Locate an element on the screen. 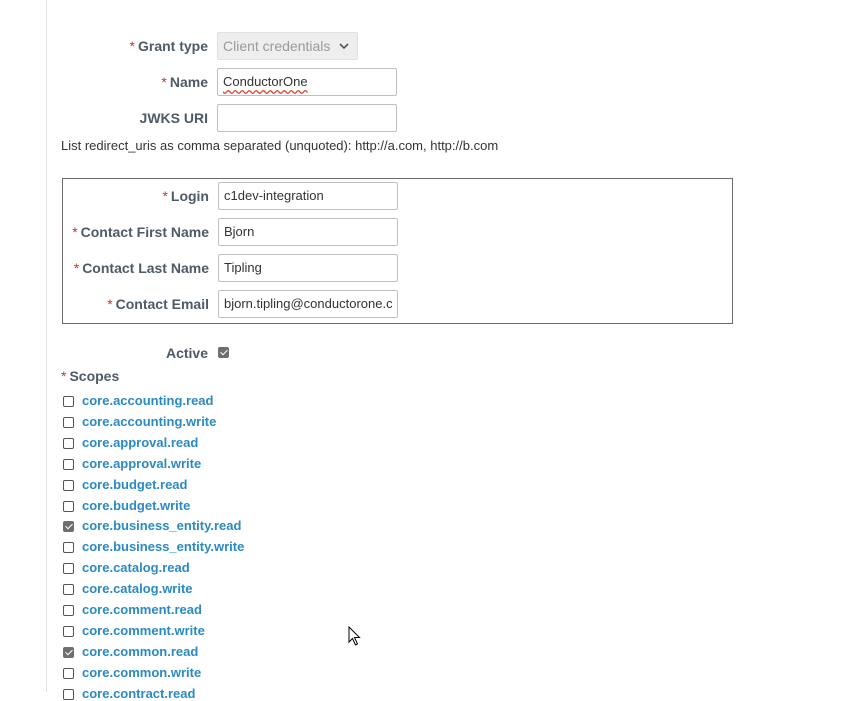  login-label-text: Login is located at coordinates (189, 196).